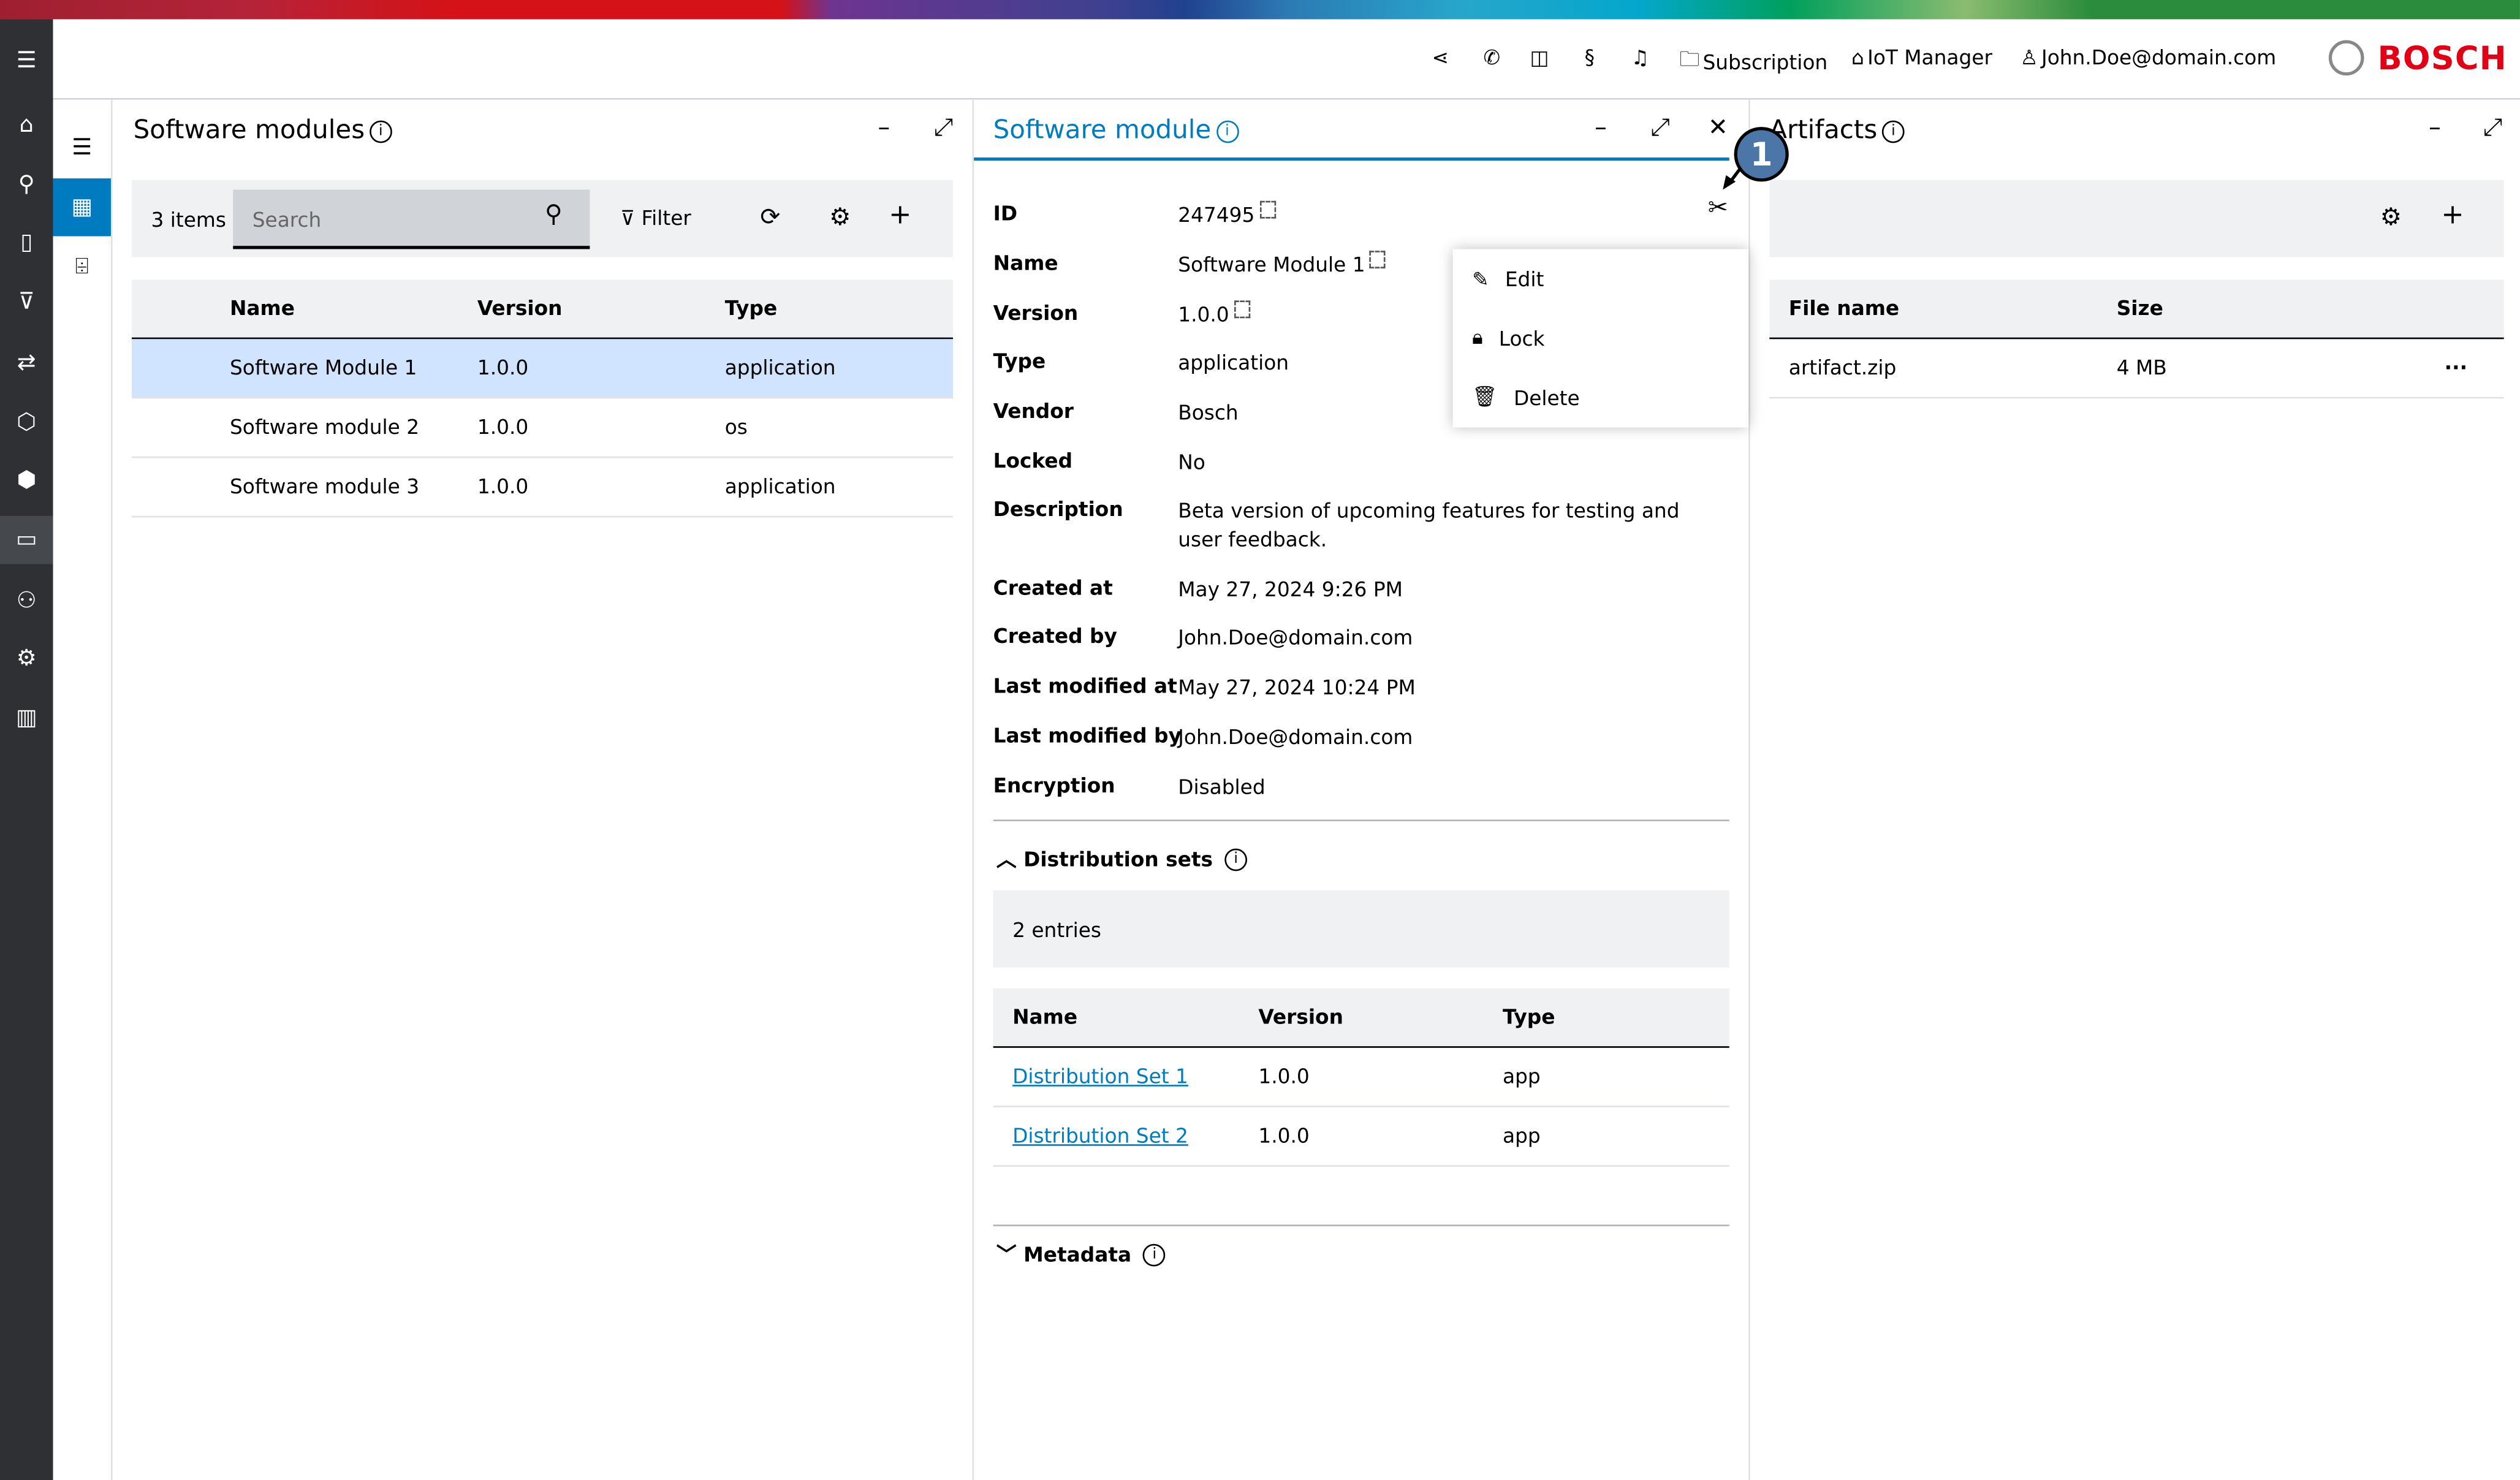 This screenshot has height=1480, width=2520. Describe the element at coordinates (1081, 1252) in the screenshot. I see `metadata-toggle: ﹀ Metadata i` at that location.